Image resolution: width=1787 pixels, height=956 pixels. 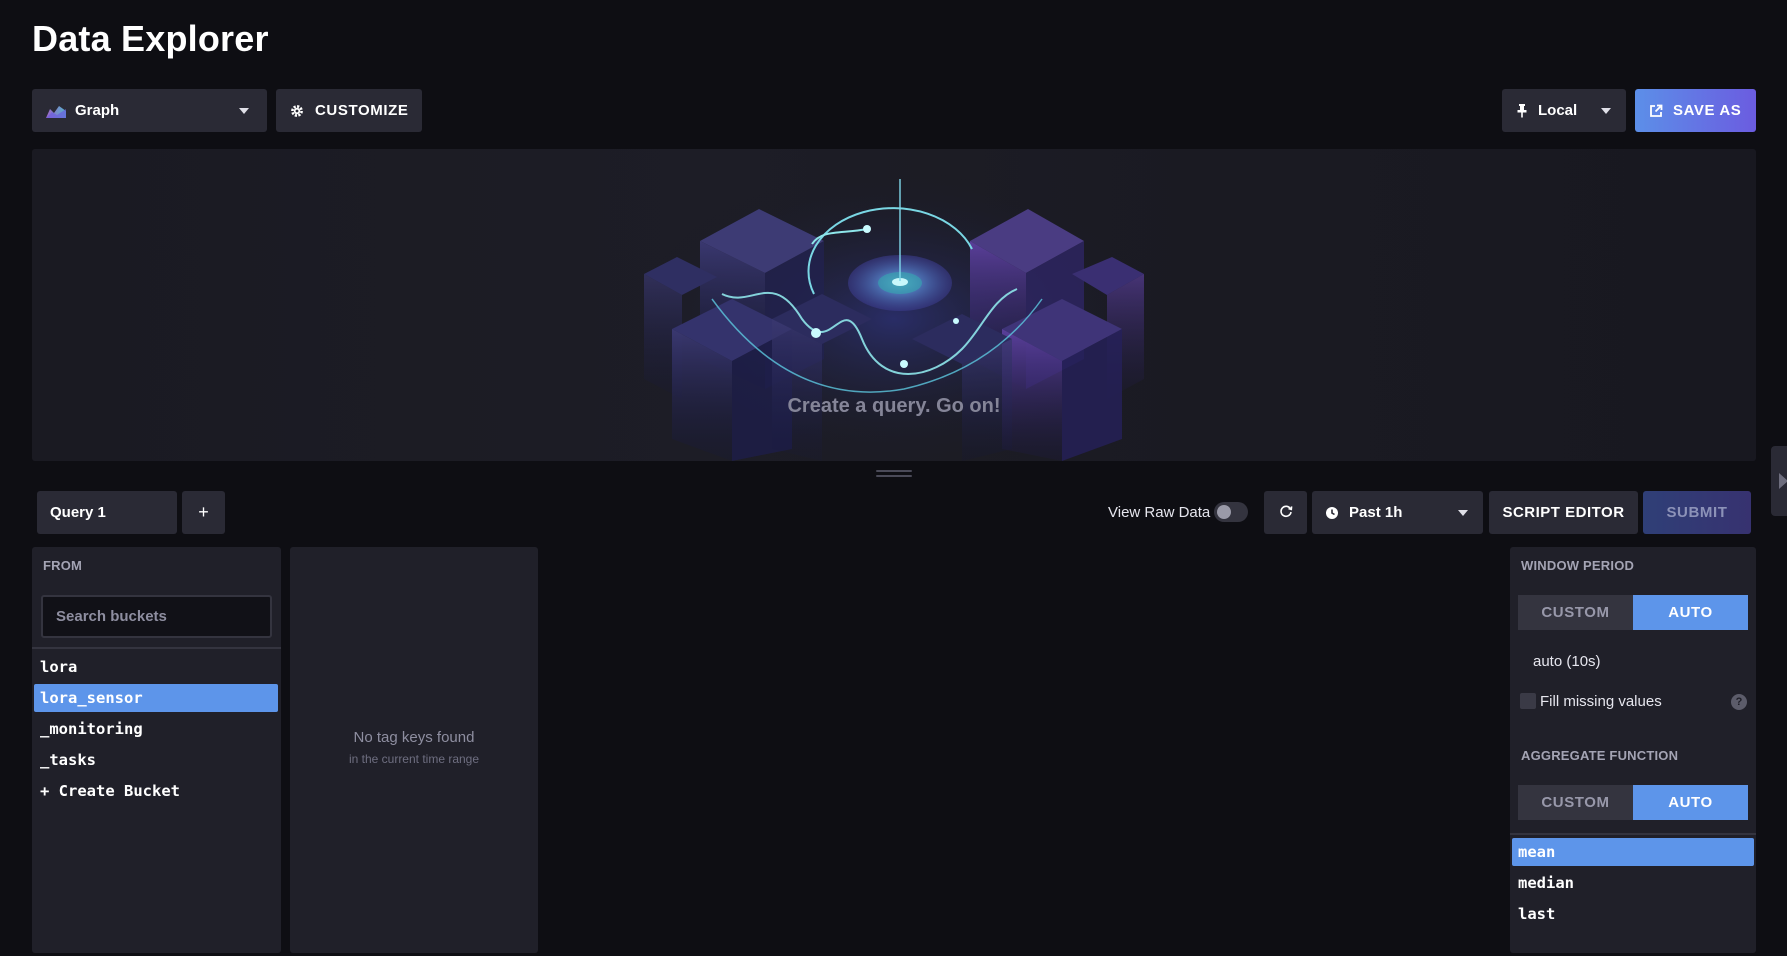 What do you see at coordinates (91, 729) in the screenshot?
I see `bucket-label: _monitoring` at bounding box center [91, 729].